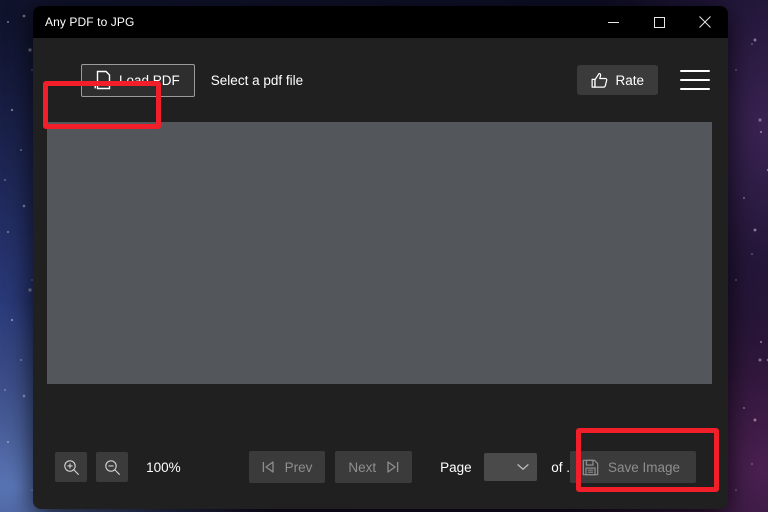 This screenshot has width=768, height=512. I want to click on load-document-icon, so click(101, 80).